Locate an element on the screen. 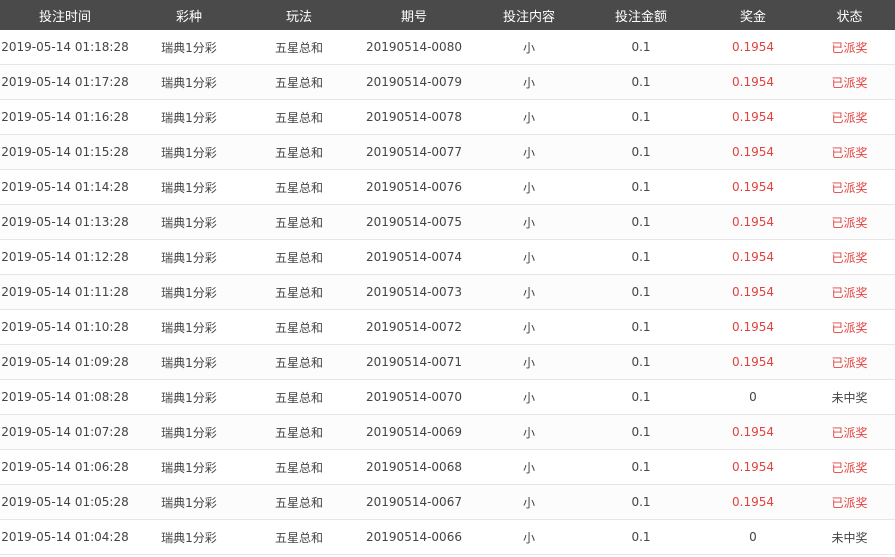  cell-issue-number: 20190514-0080 is located at coordinates (414, 47).